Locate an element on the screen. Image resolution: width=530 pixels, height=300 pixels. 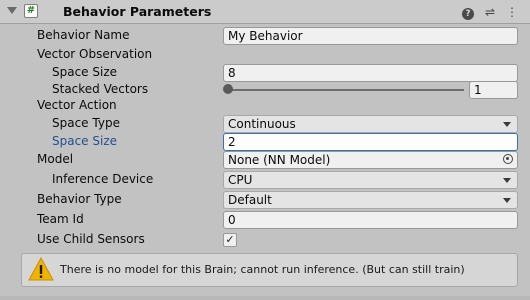
team-id-label: Team Id is located at coordinates (60, 219).